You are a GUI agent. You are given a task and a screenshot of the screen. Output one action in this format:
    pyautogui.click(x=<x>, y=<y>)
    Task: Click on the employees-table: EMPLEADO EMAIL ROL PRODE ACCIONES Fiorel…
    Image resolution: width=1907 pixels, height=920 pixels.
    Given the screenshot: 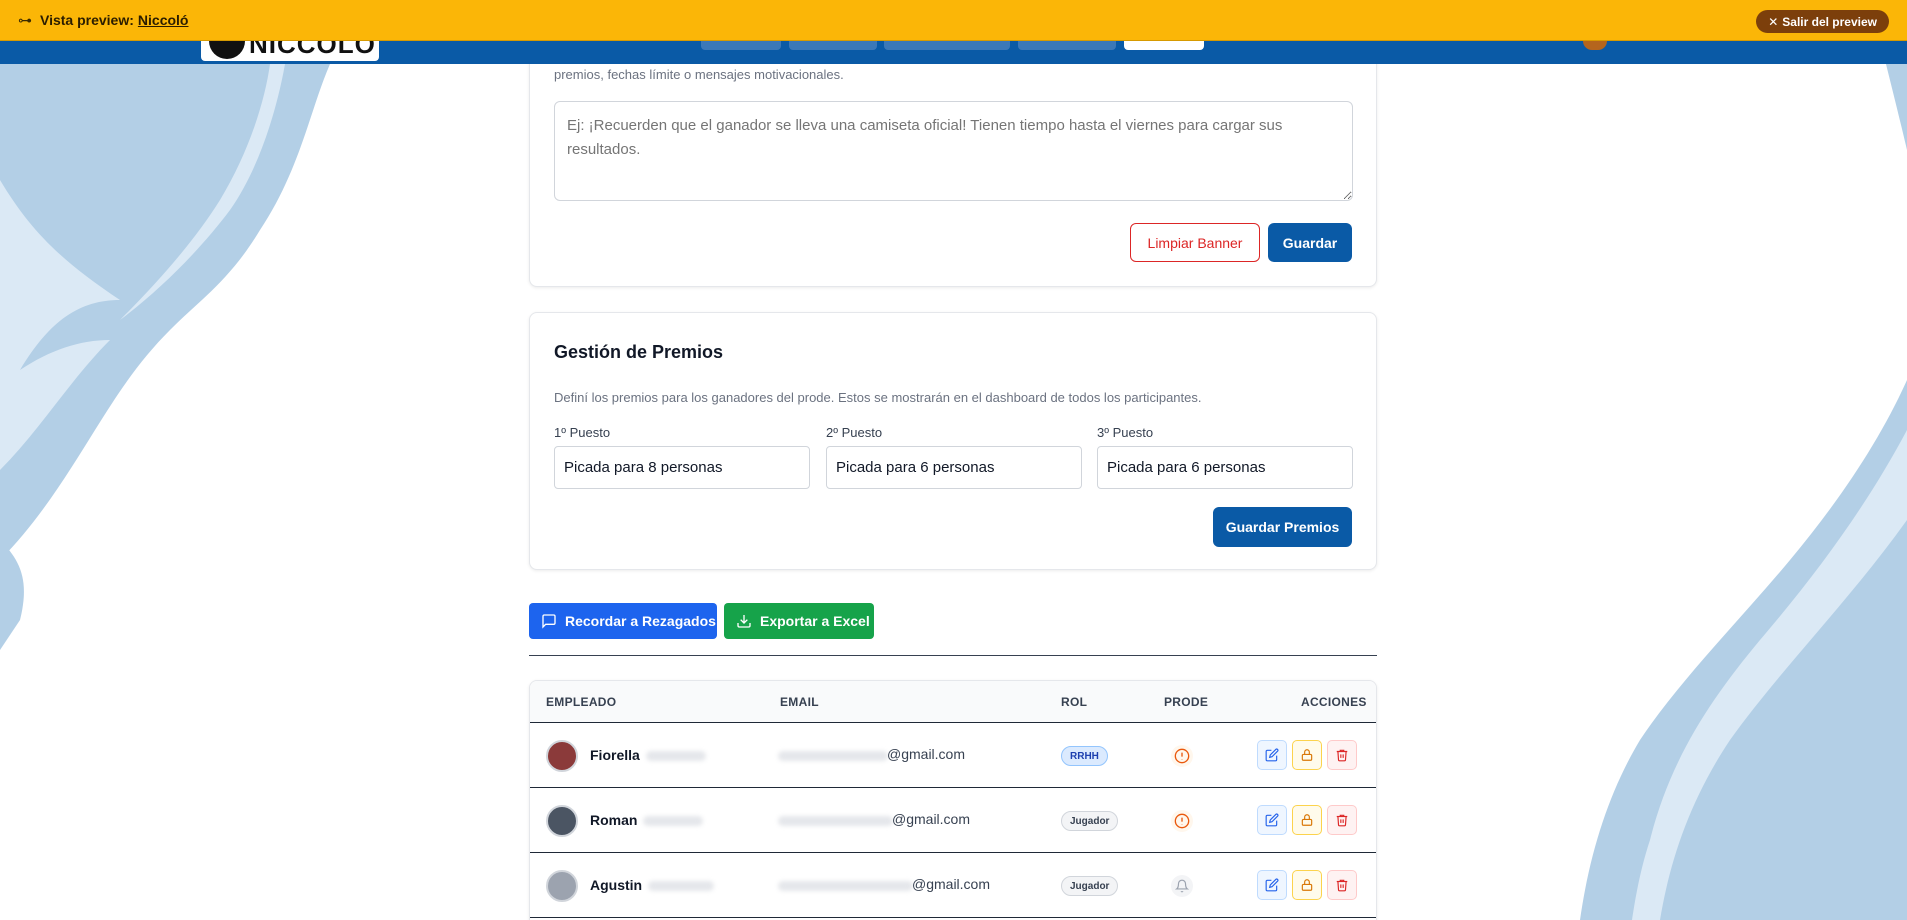 What is the action you would take?
    pyautogui.click(x=953, y=800)
    